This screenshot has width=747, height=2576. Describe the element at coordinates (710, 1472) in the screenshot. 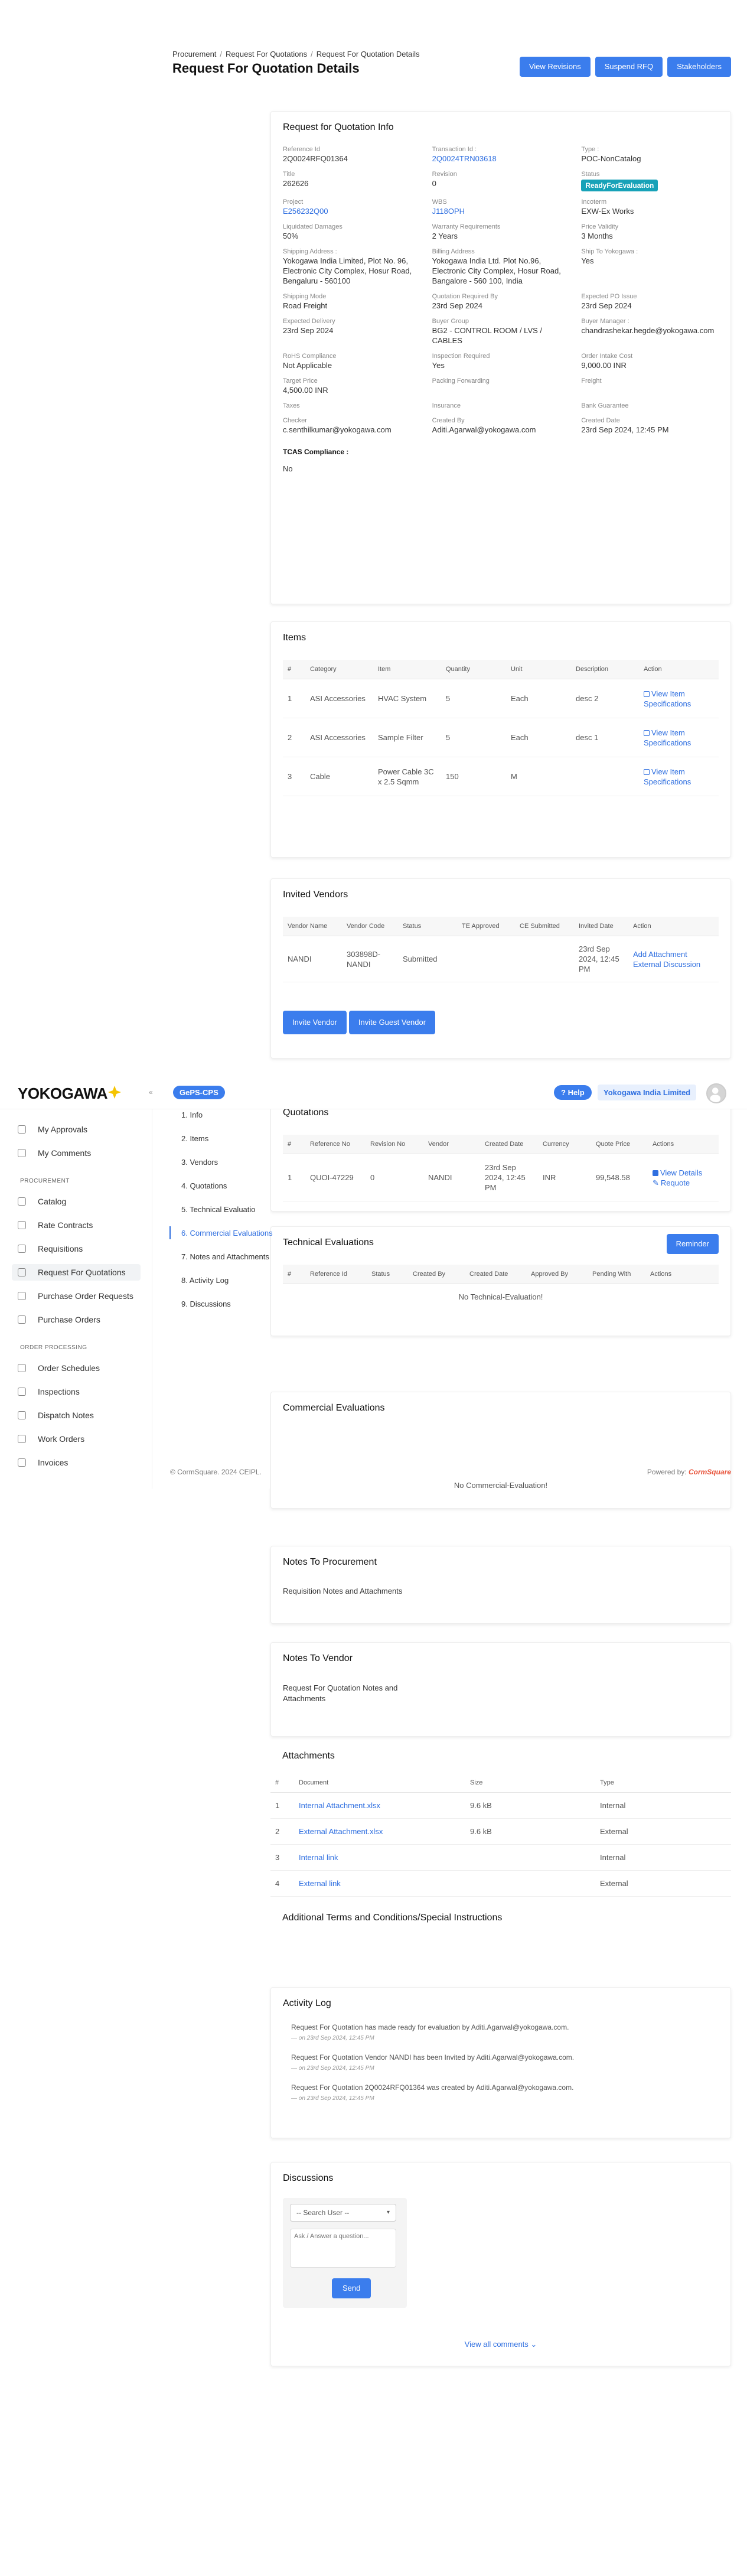

I see `cormsquare-logo: CormSquare` at that location.